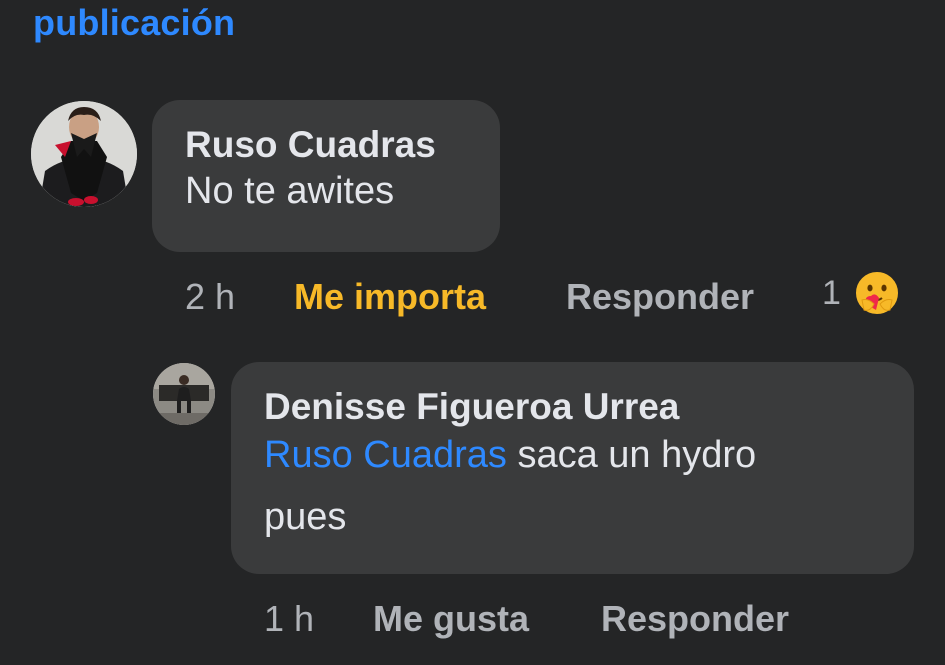  Describe the element at coordinates (289, 619) in the screenshot. I see `reply-time: 1 h` at that location.